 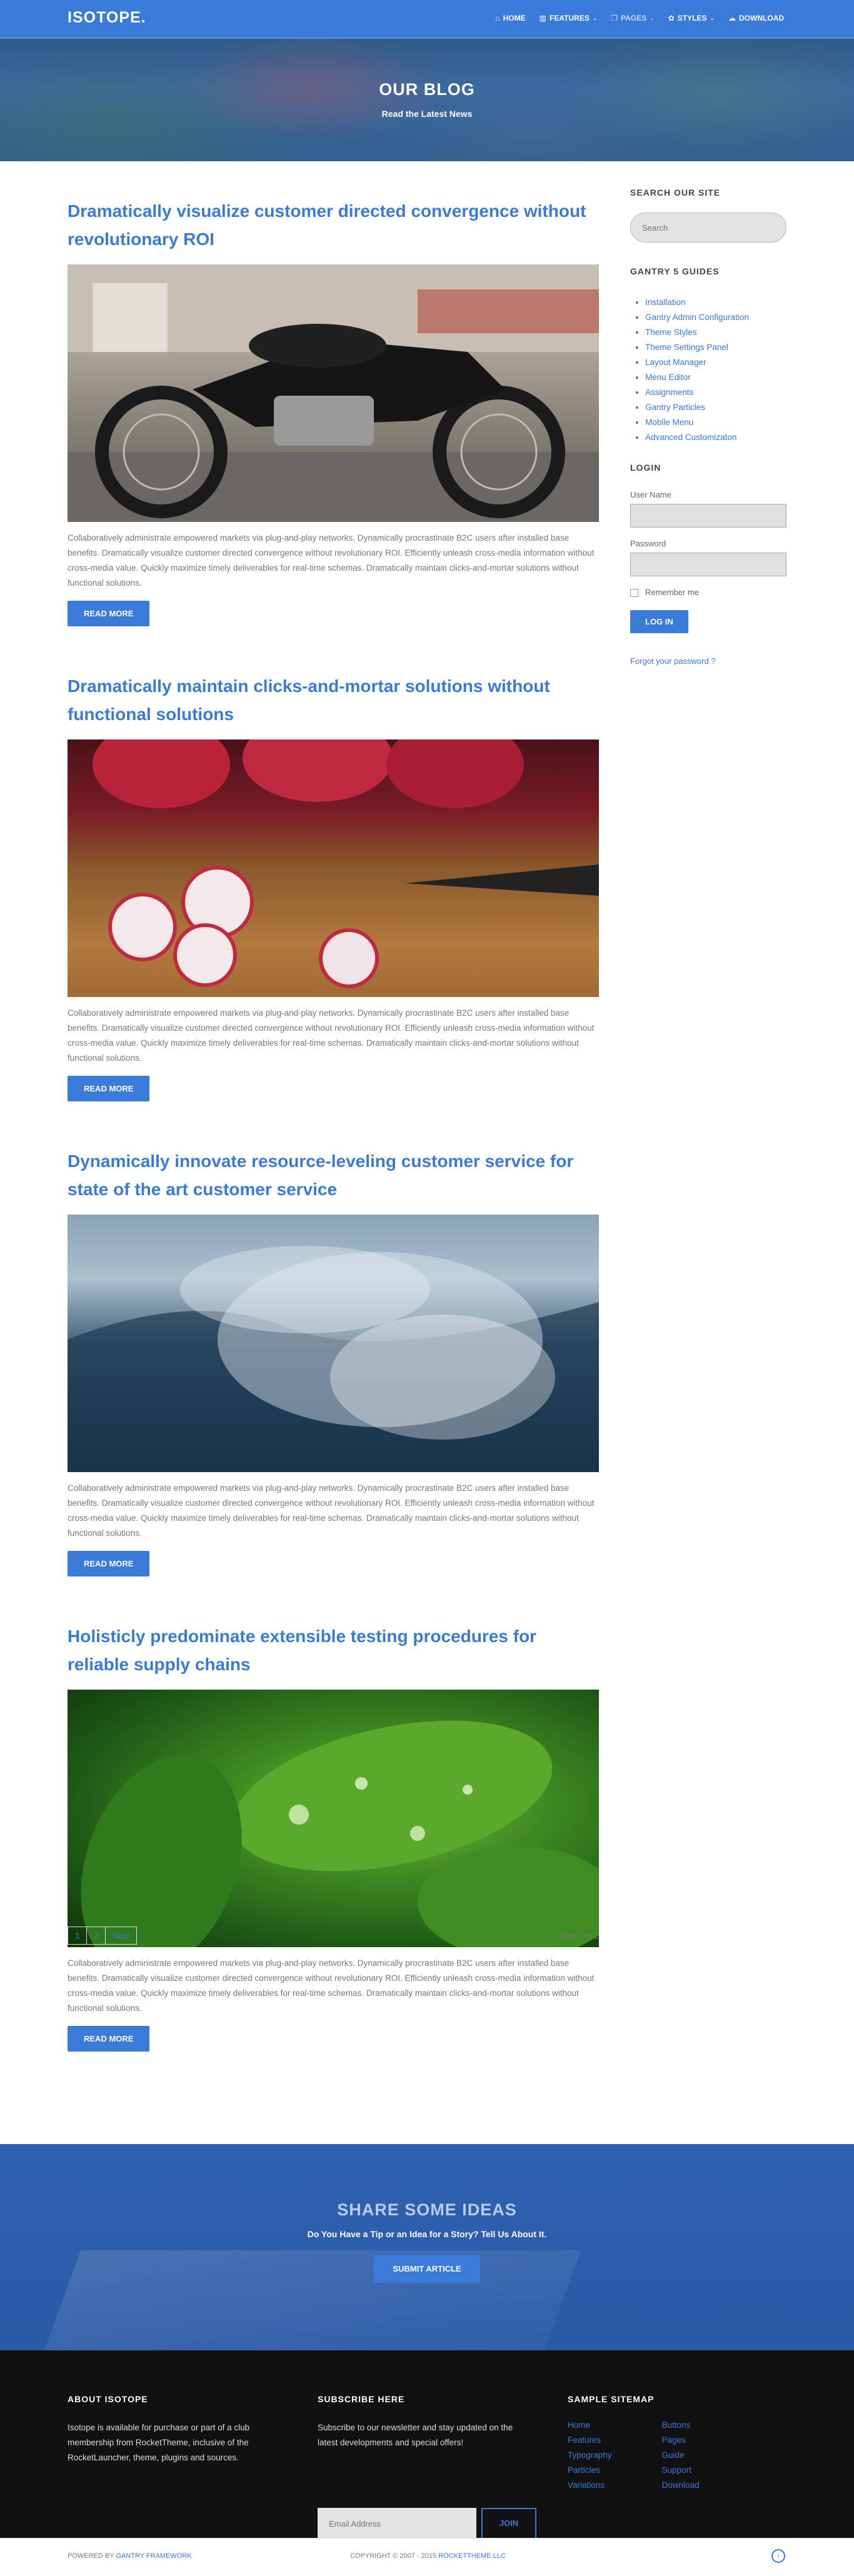 I want to click on post-image-leaves, so click(x=333, y=1818).